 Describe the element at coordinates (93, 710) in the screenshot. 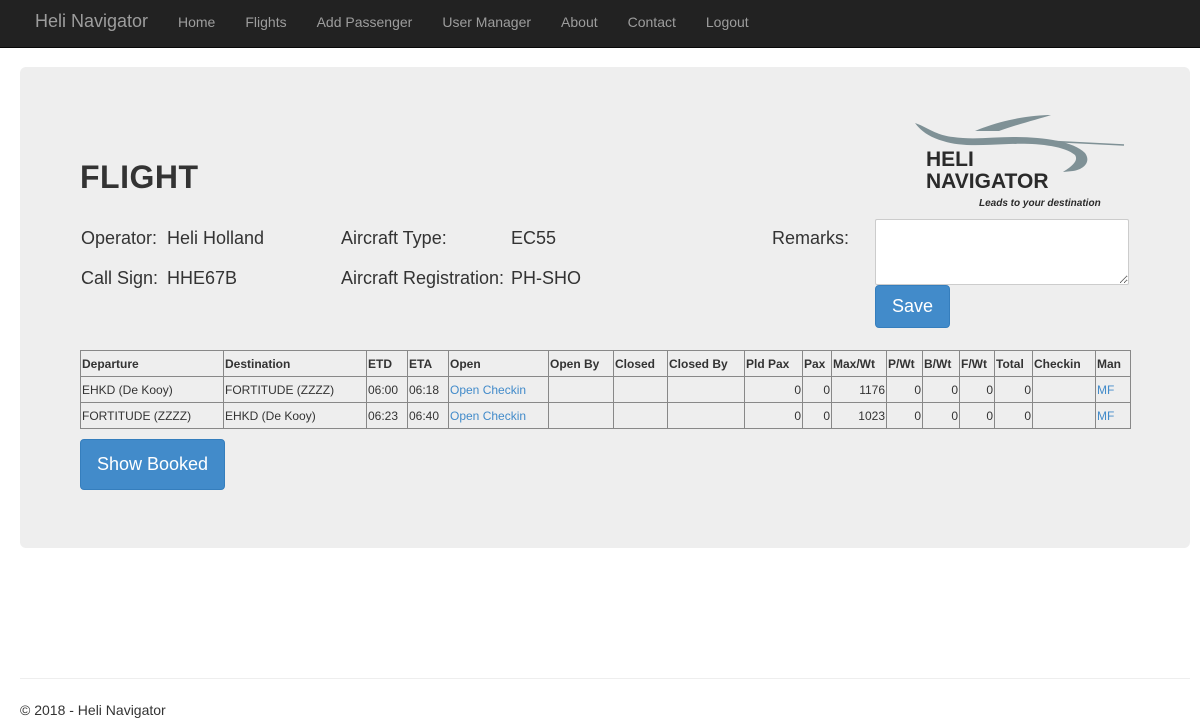

I see `footer-copyright: © 2018 - Heli Navigator` at that location.